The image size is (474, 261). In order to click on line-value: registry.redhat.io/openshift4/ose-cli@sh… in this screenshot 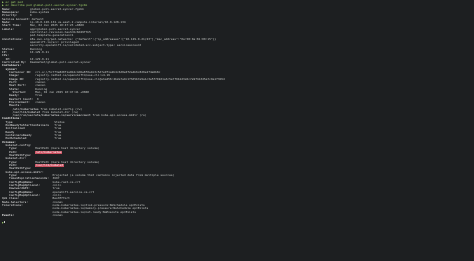, I will do `click(130, 79)`.